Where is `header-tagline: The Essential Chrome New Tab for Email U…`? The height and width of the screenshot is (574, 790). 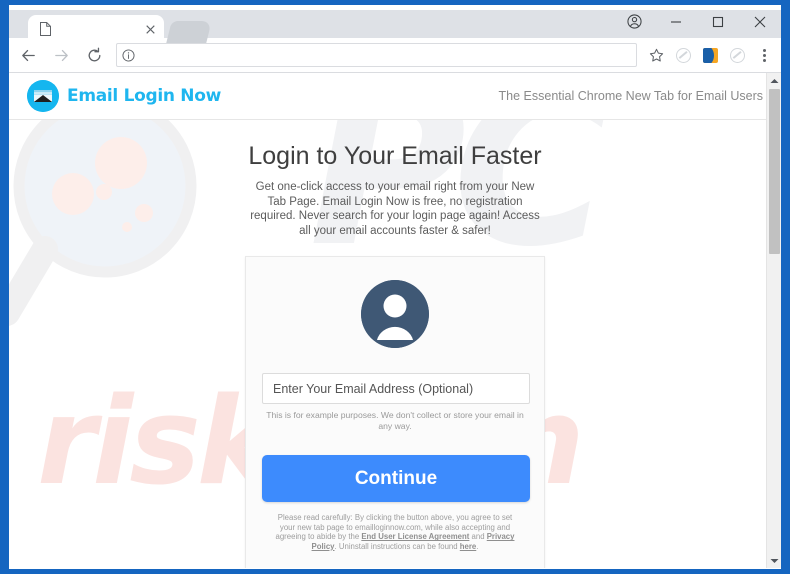 header-tagline: The Essential Chrome New Tab for Email U… is located at coordinates (630, 96).